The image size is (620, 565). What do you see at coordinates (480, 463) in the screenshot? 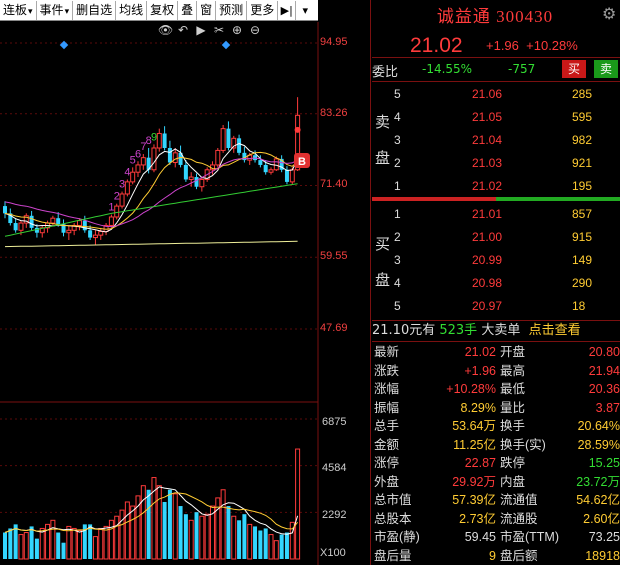
I see `stat-value: 22.87` at bounding box center [480, 463].